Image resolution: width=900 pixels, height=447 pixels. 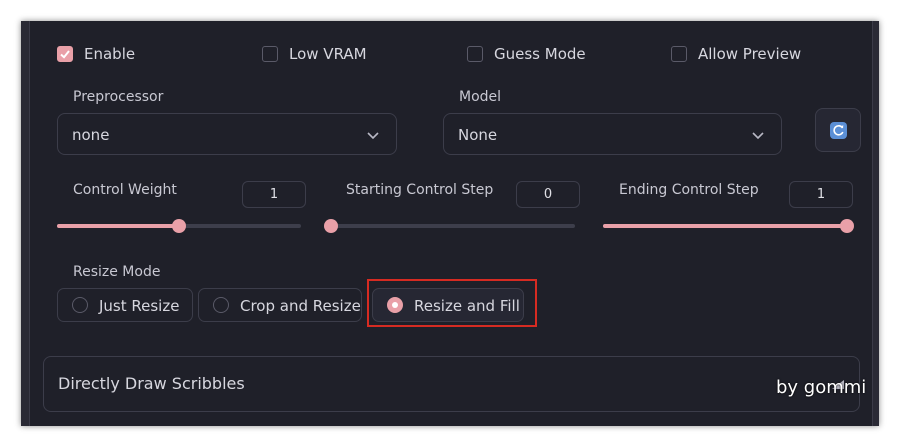 I want to click on resize-mode-label: Resize Mode, so click(x=117, y=272).